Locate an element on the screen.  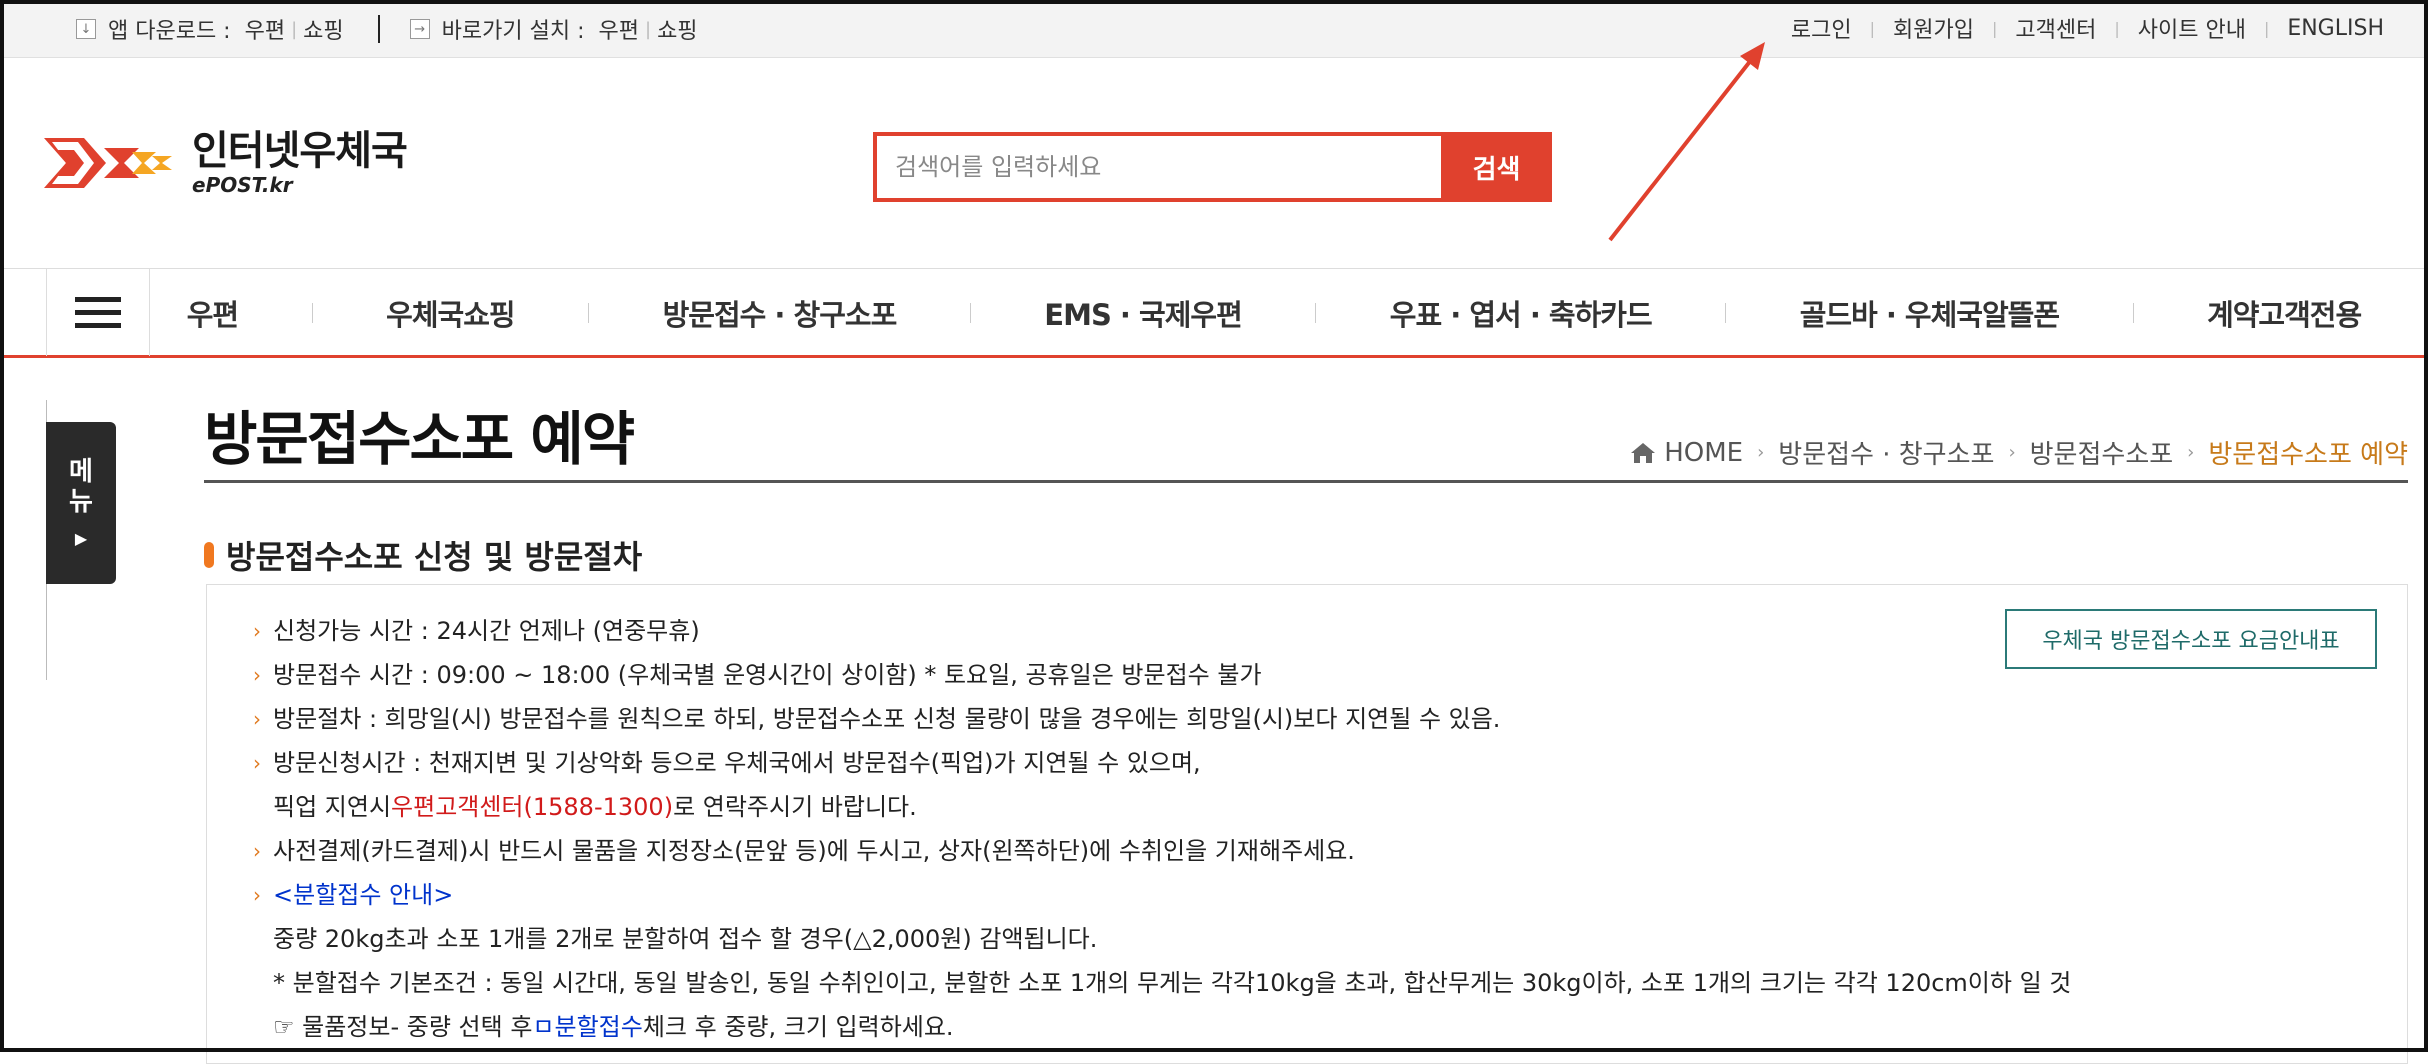
fee-guide-button: 우체국 방문접수소포 요금안내표 is located at coordinates (2191, 639).